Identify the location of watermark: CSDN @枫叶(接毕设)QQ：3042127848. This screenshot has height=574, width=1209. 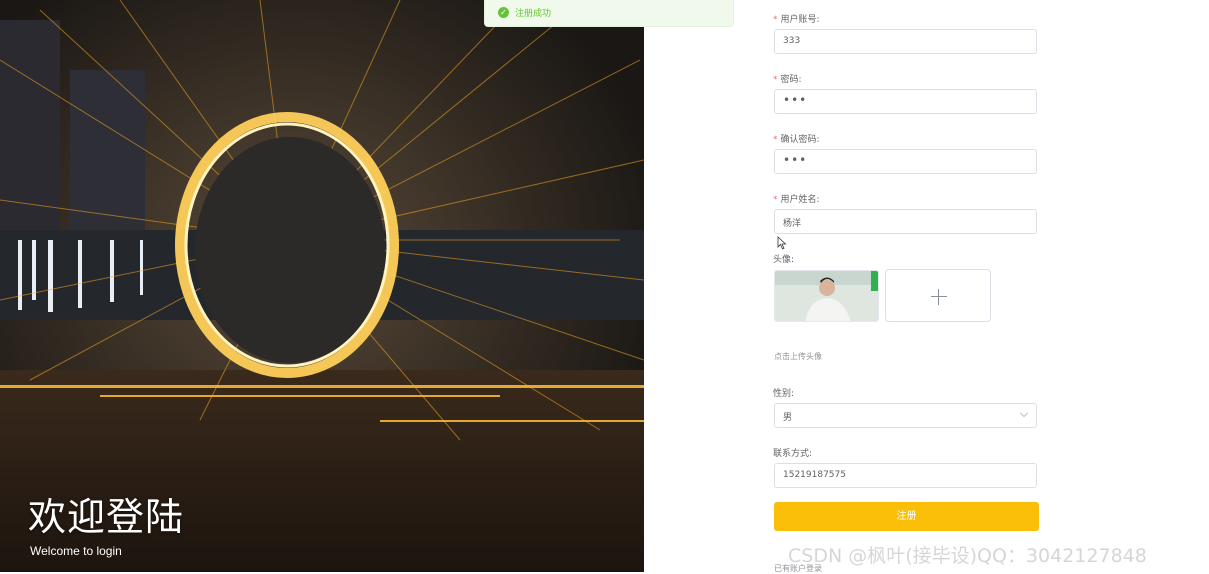
(967, 556).